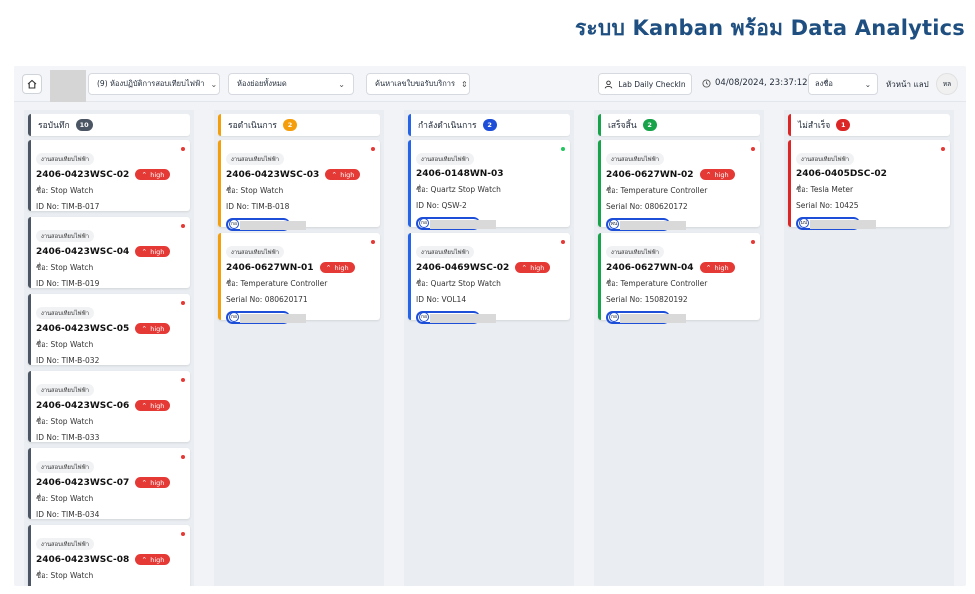 Image resolution: width=975 pixels, height=594 pixels. I want to click on clock-icon, so click(706, 83).